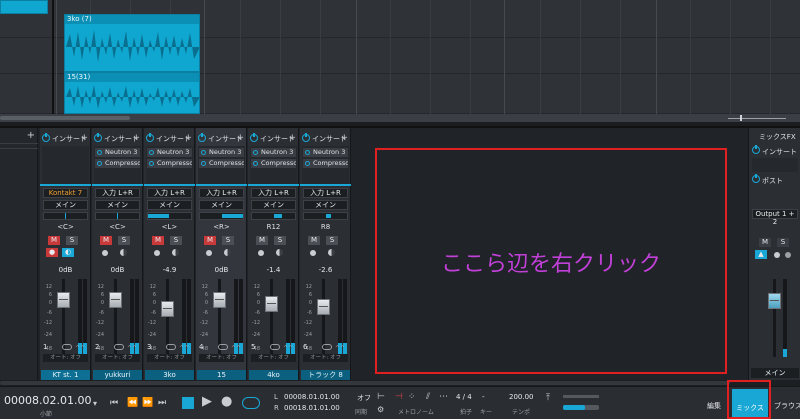  I want to click on automation-icon: ^^, so click(236, 348).